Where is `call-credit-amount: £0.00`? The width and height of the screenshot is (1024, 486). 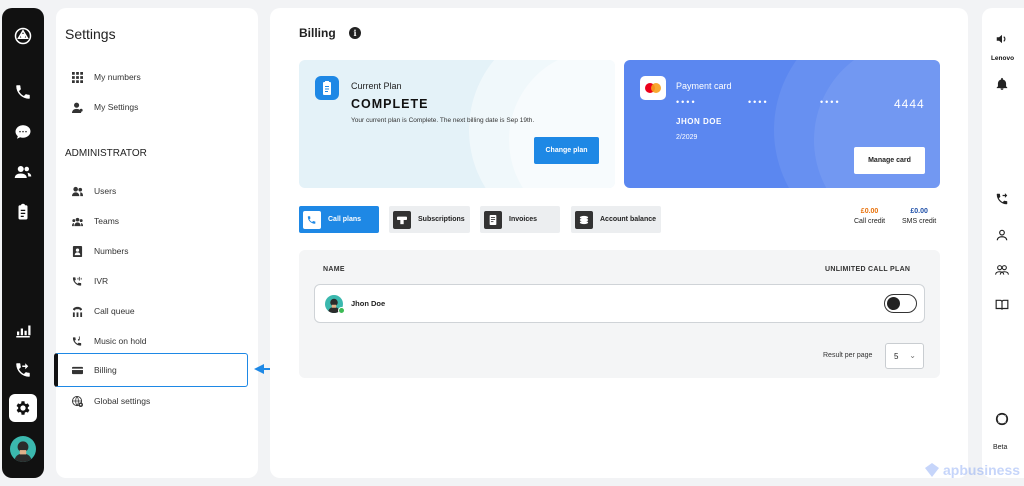 call-credit-amount: £0.00 is located at coordinates (869, 211).